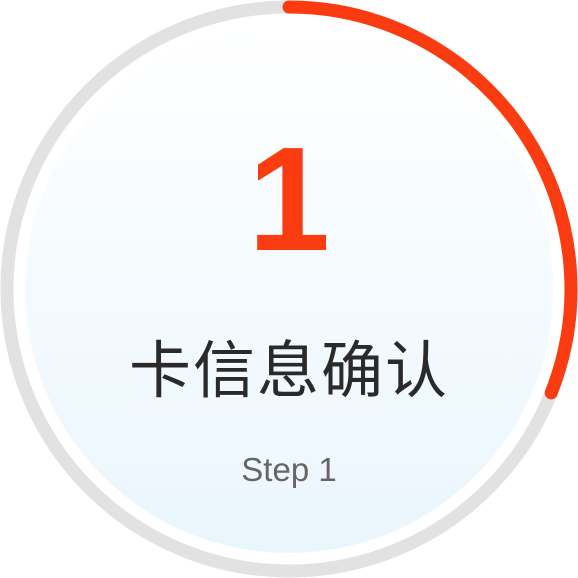  What do you see at coordinates (288, 370) in the screenshot?
I see `step-title: 卡信息确认` at bounding box center [288, 370].